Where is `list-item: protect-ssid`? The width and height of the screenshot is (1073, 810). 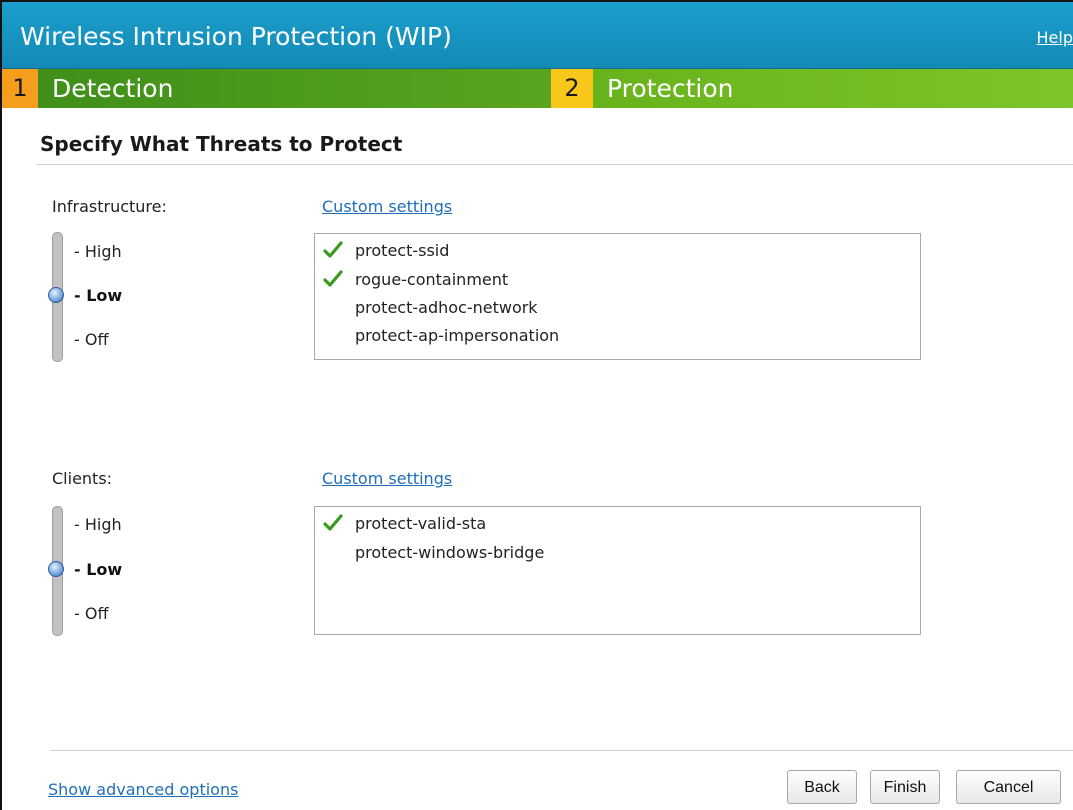 list-item: protect-ssid is located at coordinates (402, 250).